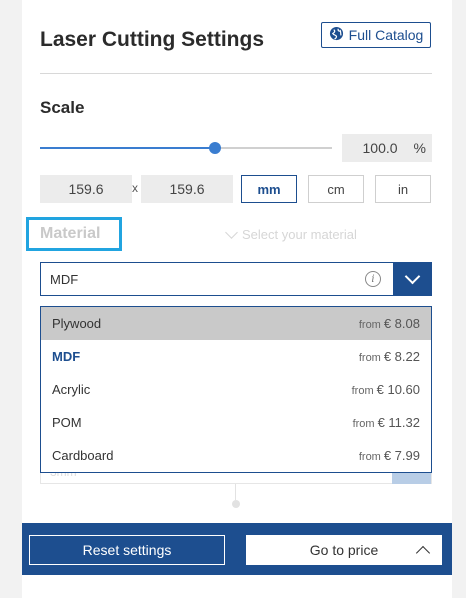 The image size is (466, 598). I want to click on scale-slider, so click(186, 148).